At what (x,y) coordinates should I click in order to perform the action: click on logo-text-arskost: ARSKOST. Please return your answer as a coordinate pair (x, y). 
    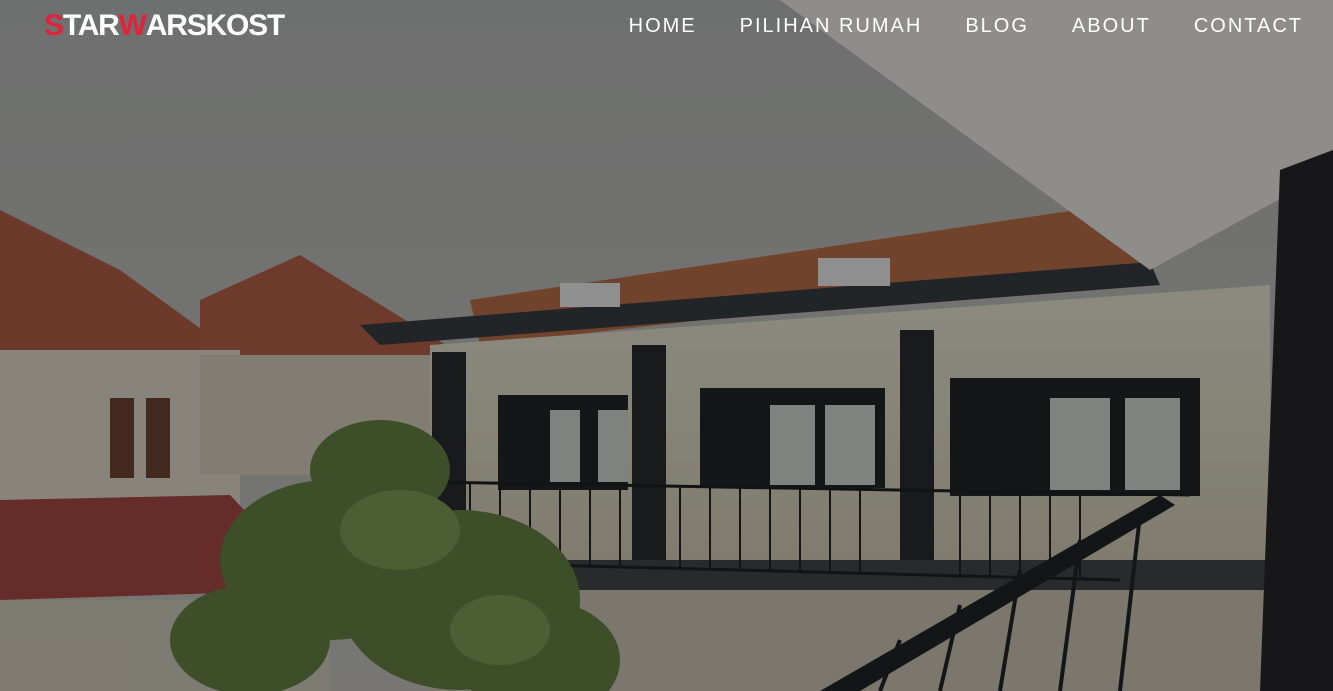
    Looking at the image, I should click on (215, 25).